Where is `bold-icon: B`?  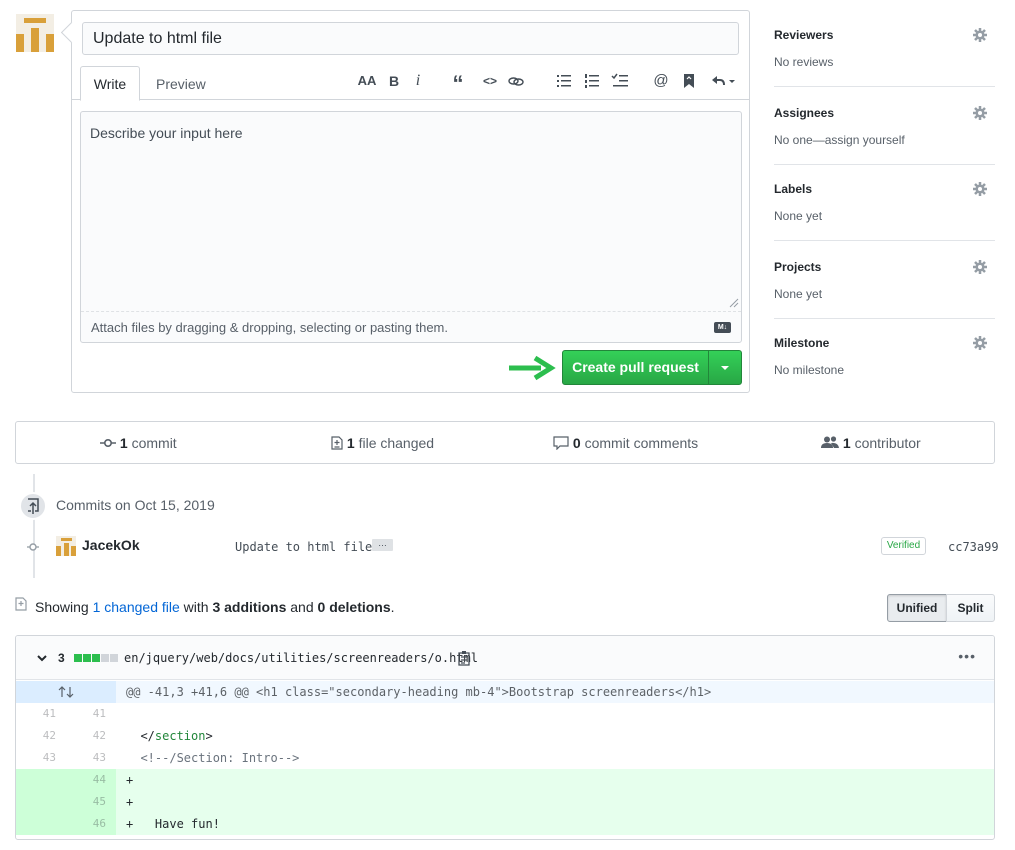
bold-icon: B is located at coordinates (394, 81).